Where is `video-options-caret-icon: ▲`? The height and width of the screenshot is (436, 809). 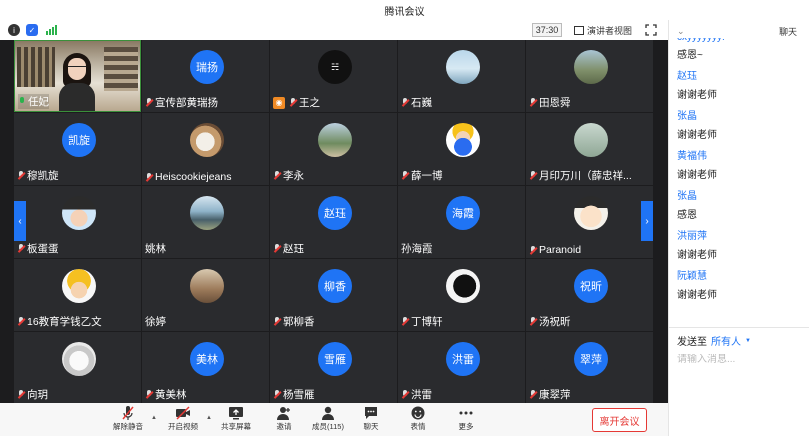
video-options-caret-icon: ▲ is located at coordinates (209, 418).